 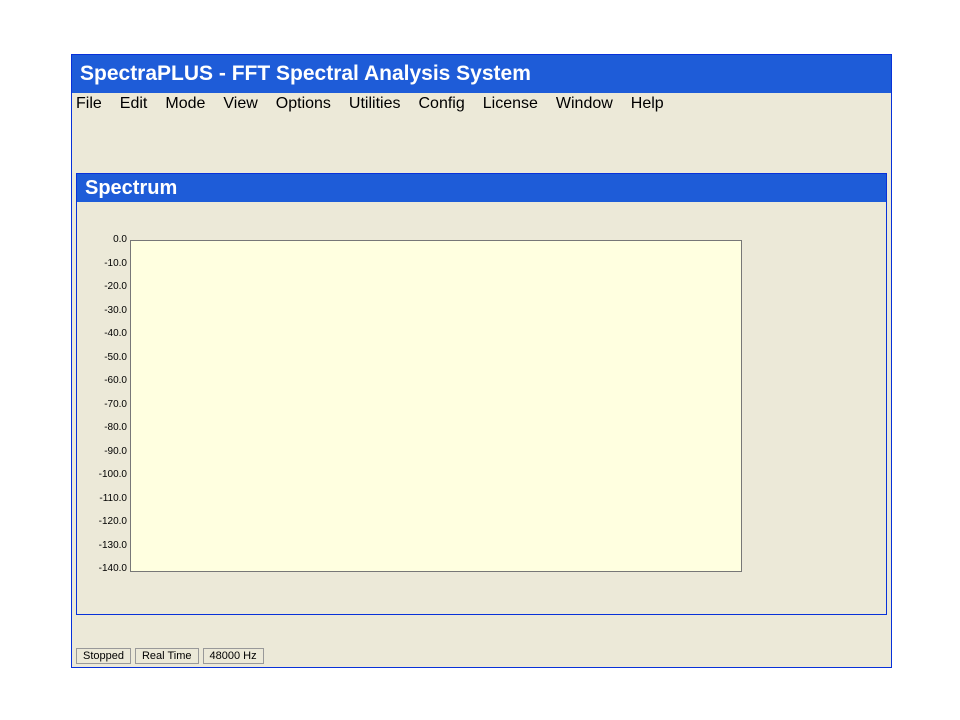 I want to click on menu-edit: Edit, so click(x=134, y=104).